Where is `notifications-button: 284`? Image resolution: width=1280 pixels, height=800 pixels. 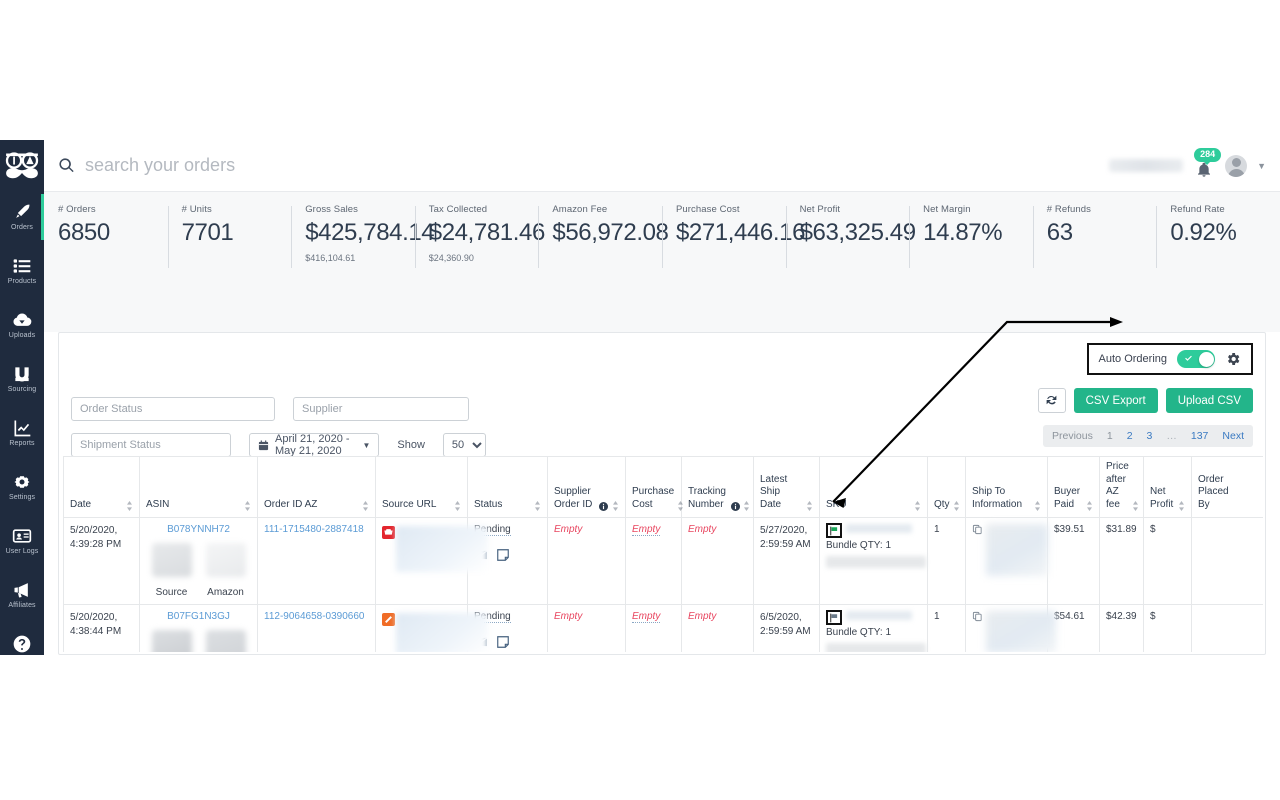
notifications-button: 284 is located at coordinates (1207, 163).